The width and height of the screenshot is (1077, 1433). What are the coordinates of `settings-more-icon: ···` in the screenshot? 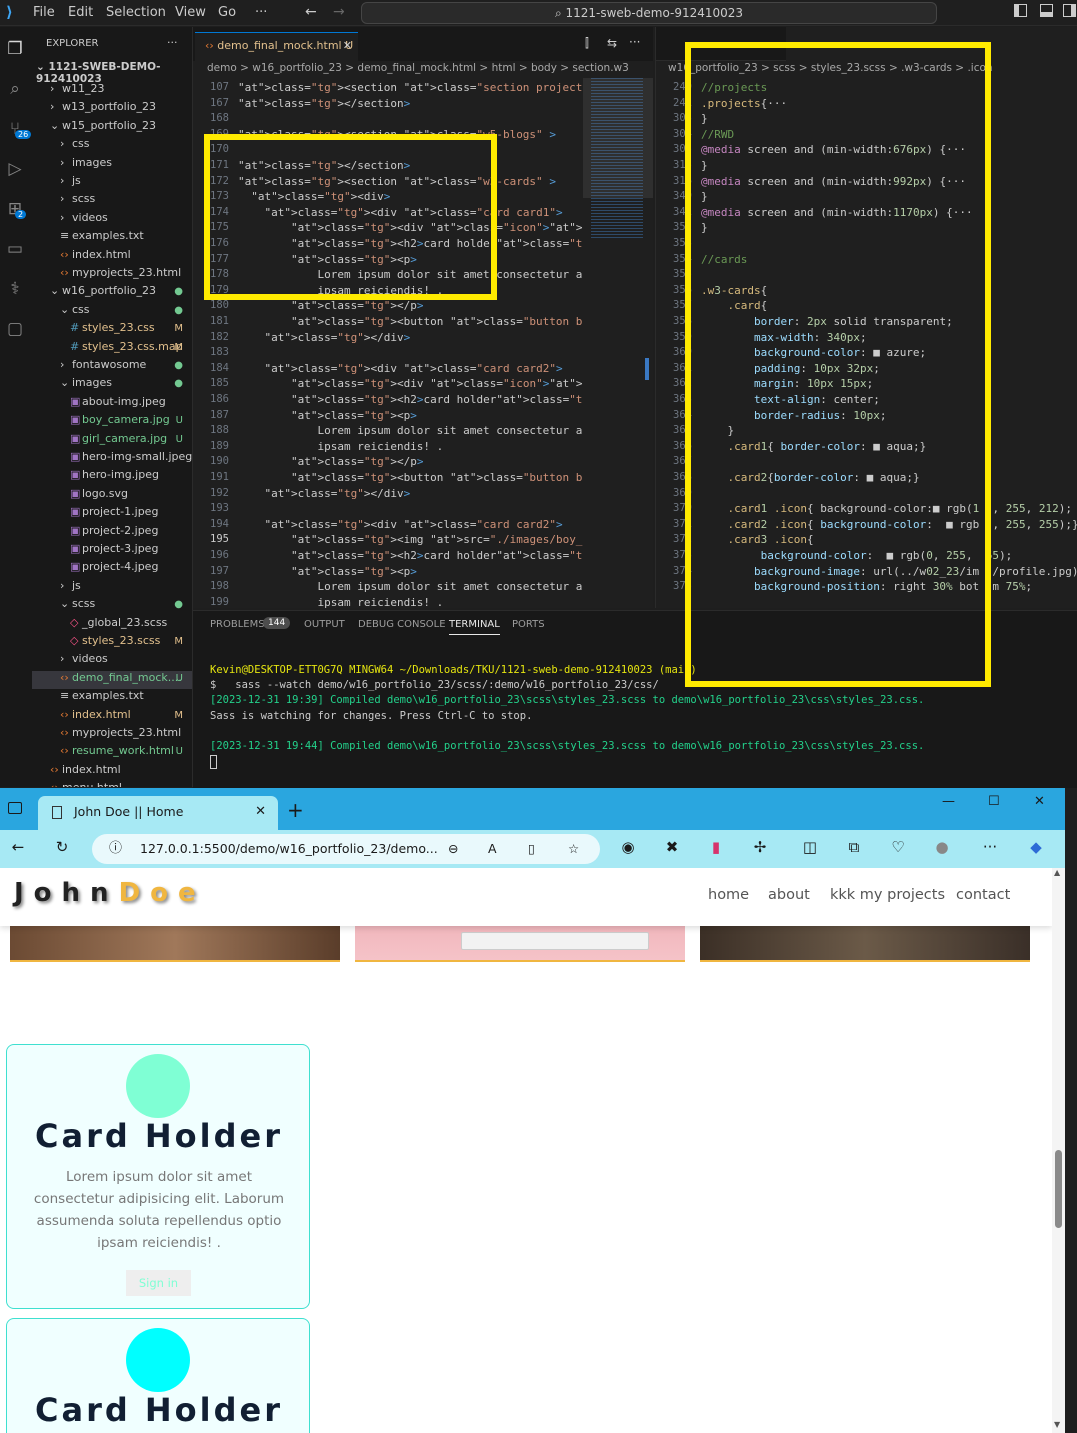 It's located at (990, 848).